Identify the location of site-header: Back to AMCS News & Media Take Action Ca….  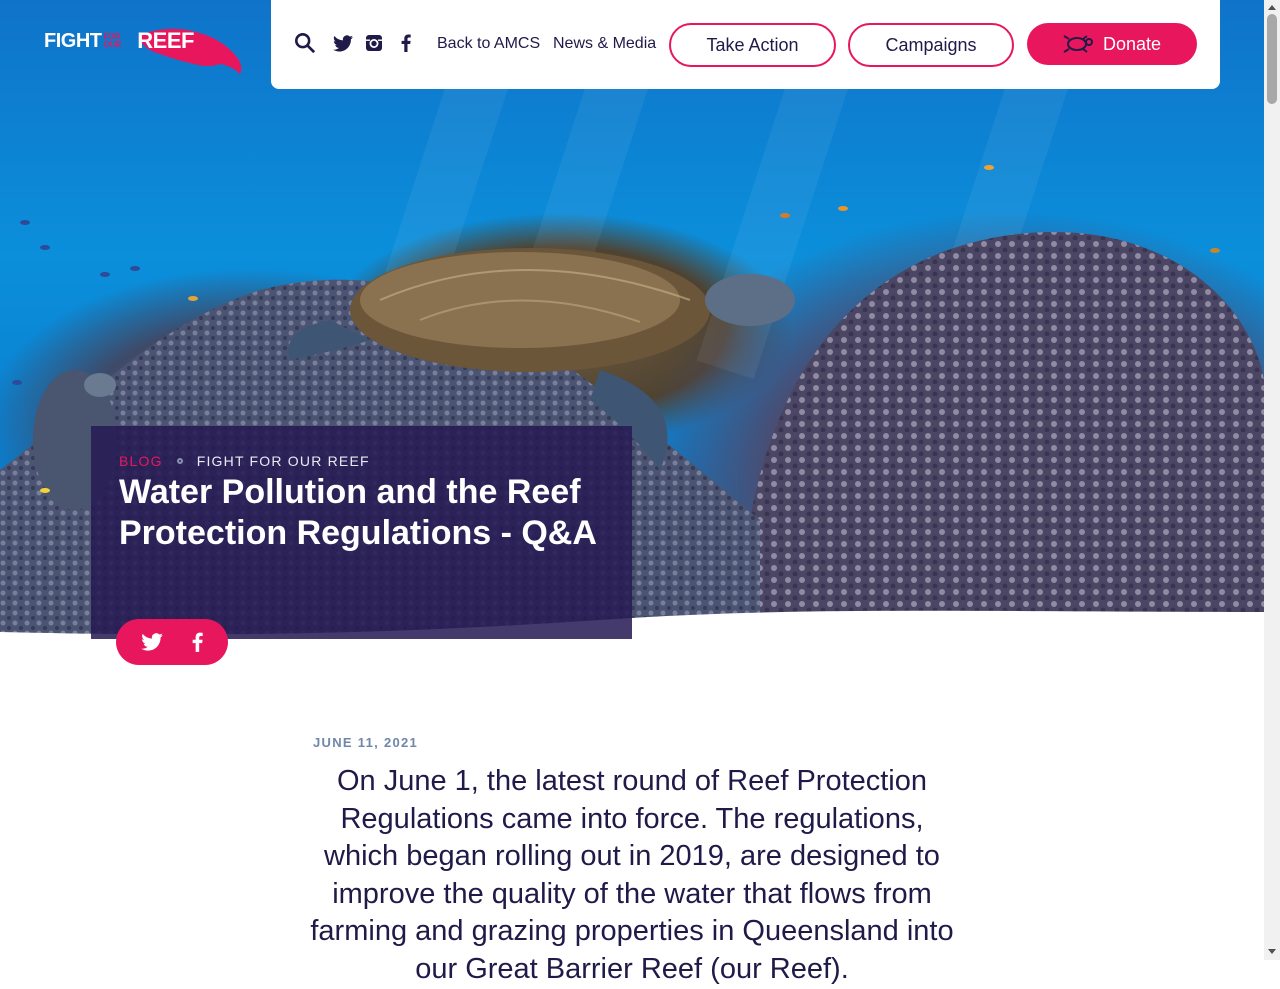
(745, 44).